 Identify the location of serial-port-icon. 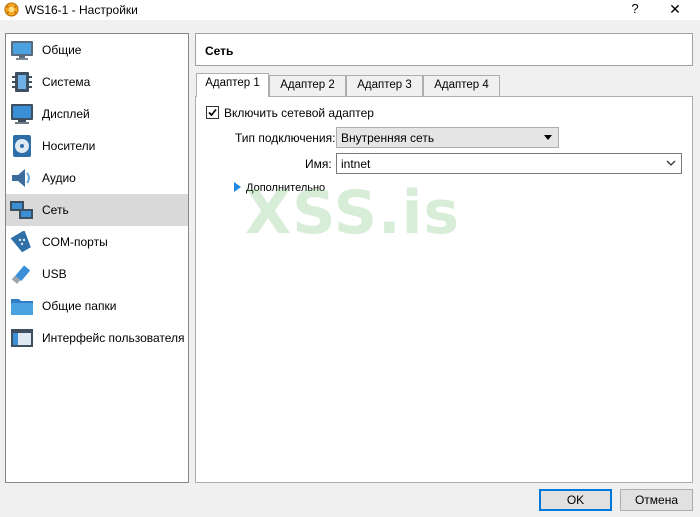
(20, 242).